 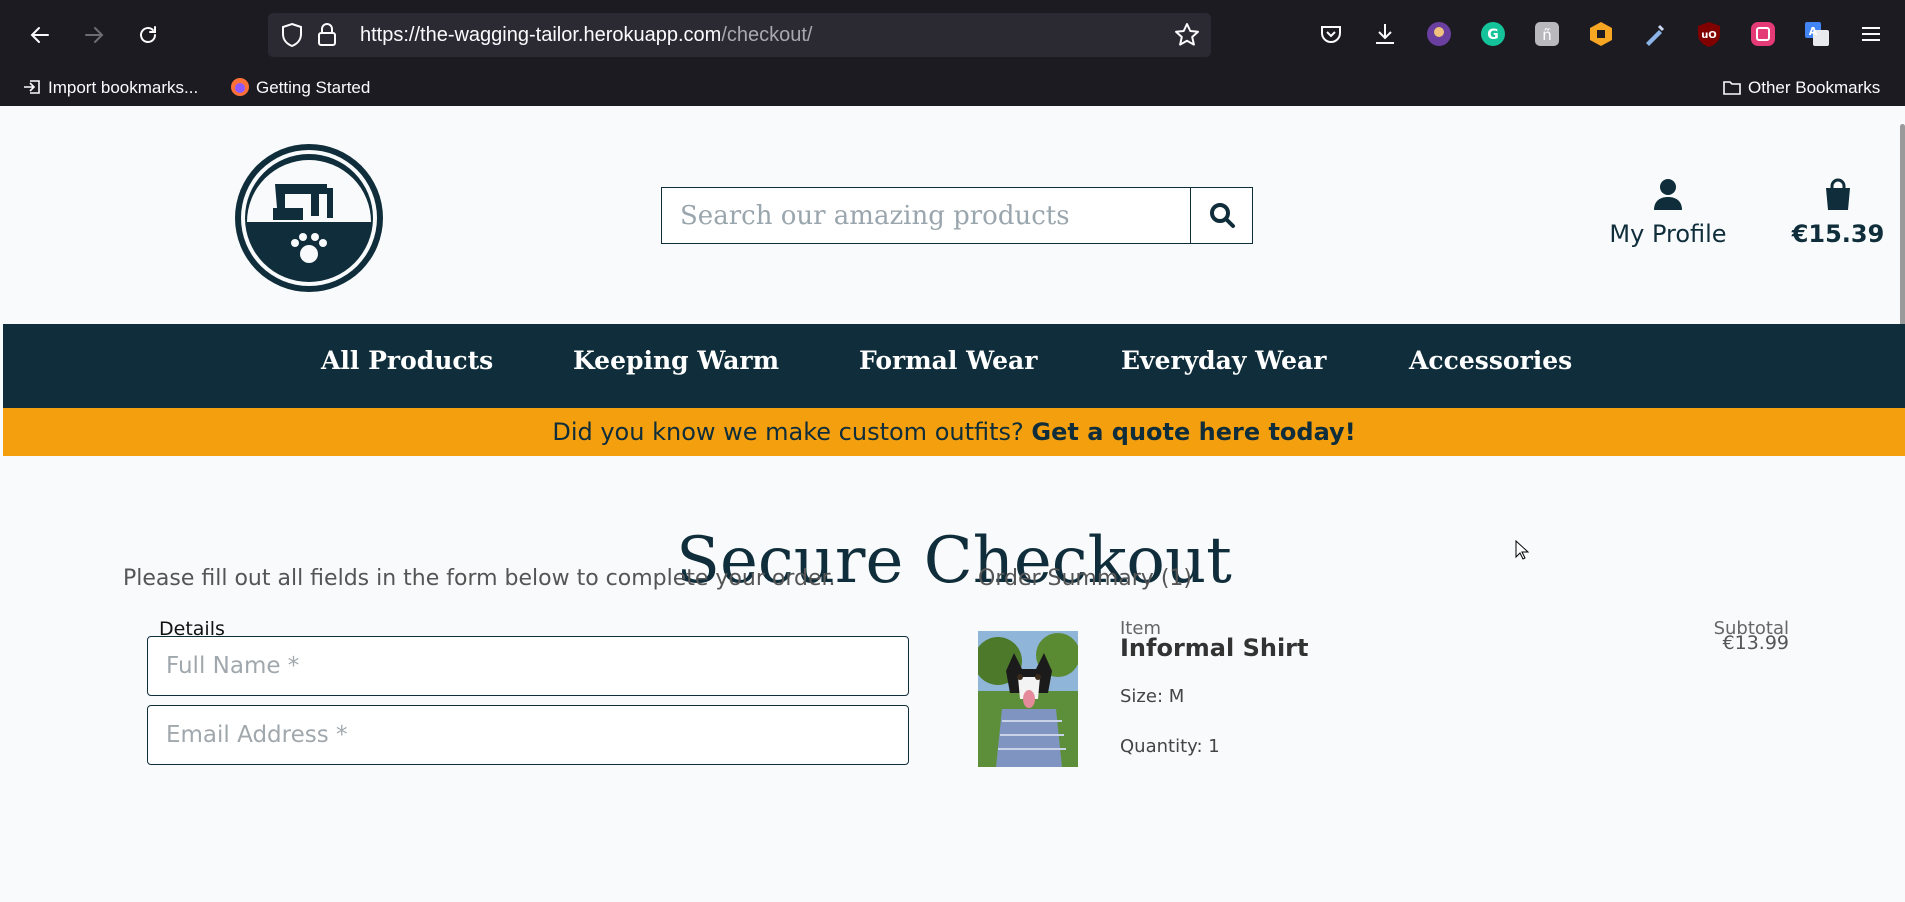 I want to click on import-icon, so click(x=32, y=87).